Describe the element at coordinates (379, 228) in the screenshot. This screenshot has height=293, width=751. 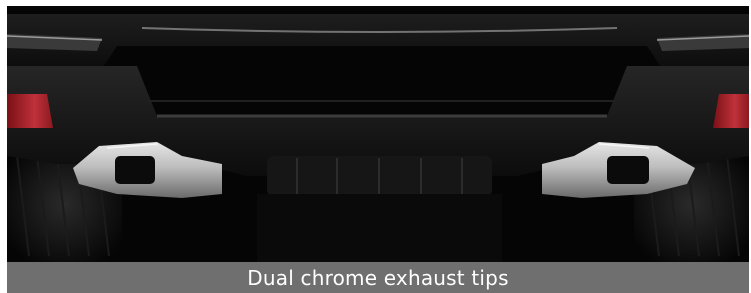
I see `underbody-shadow` at that location.